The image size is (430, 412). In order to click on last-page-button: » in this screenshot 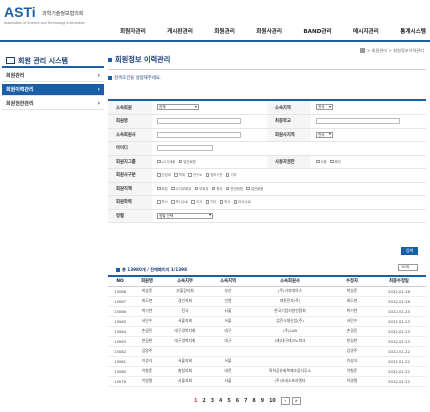, I will do `click(296, 401)`.